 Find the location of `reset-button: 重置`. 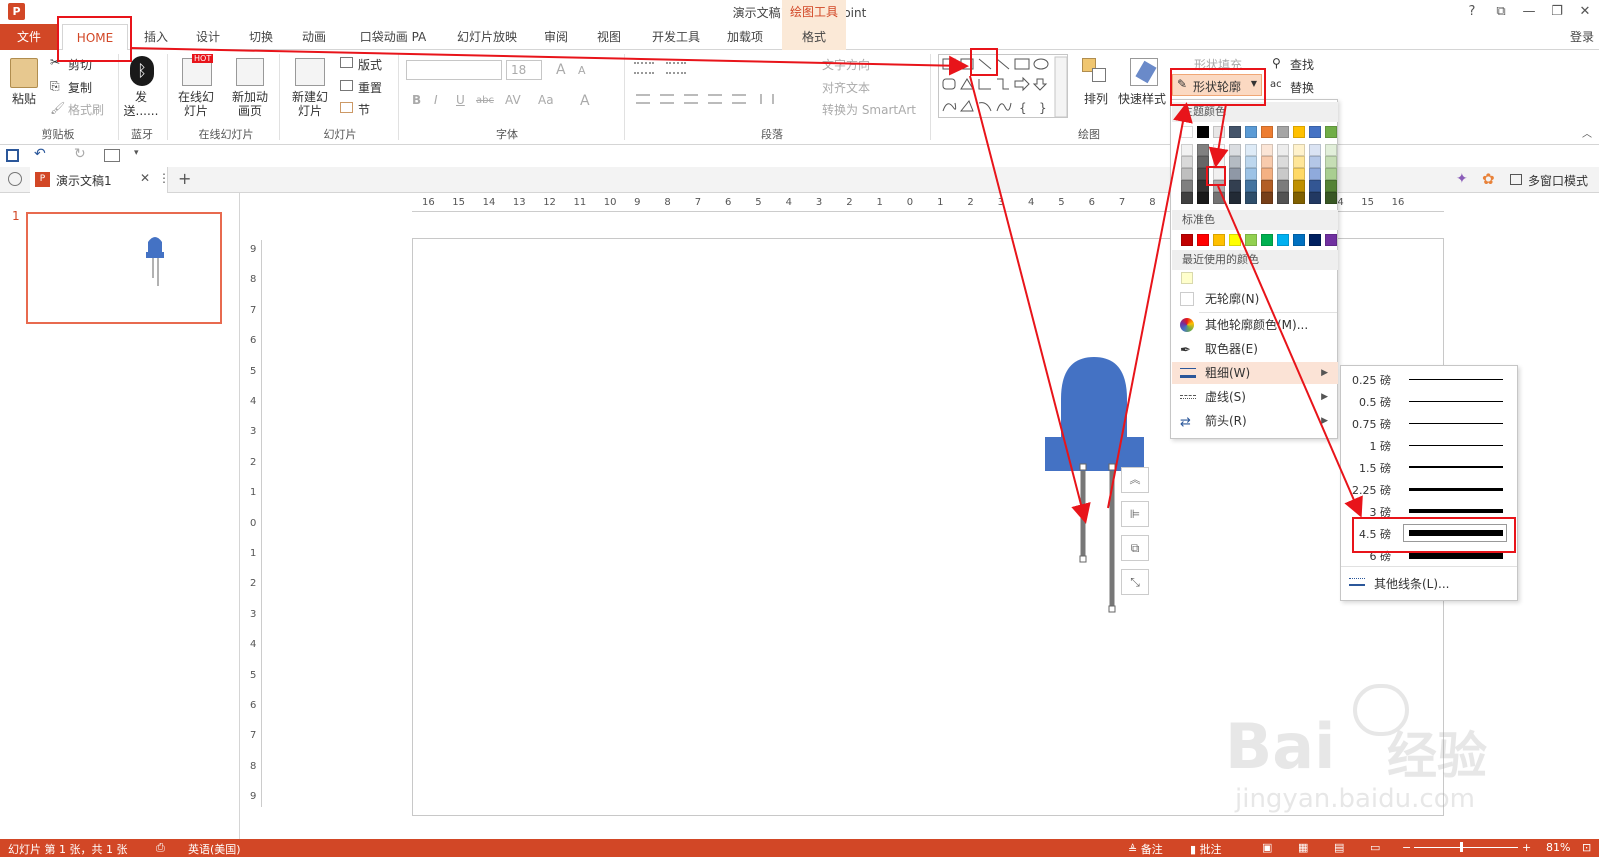

reset-button: 重置 is located at coordinates (370, 87).